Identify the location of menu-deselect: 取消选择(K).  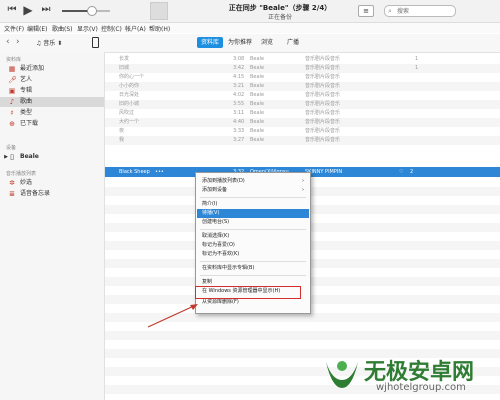
(253, 236).